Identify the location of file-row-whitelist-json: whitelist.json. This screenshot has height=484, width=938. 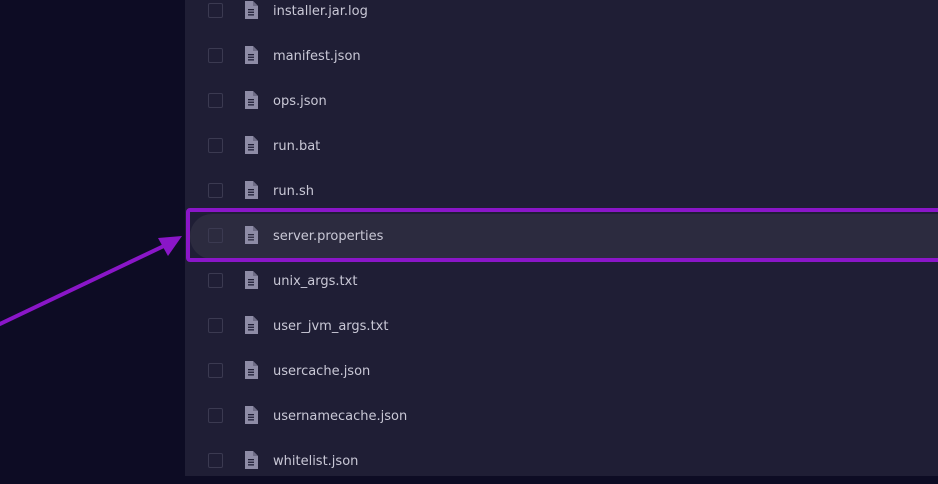
(564, 461).